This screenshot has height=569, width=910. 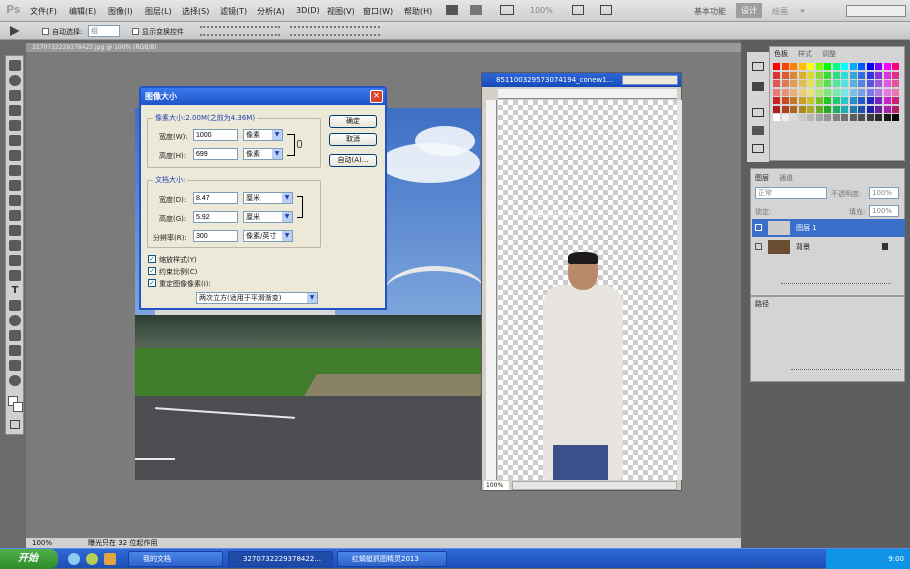 I want to click on eye-icon, so click(x=758, y=246).